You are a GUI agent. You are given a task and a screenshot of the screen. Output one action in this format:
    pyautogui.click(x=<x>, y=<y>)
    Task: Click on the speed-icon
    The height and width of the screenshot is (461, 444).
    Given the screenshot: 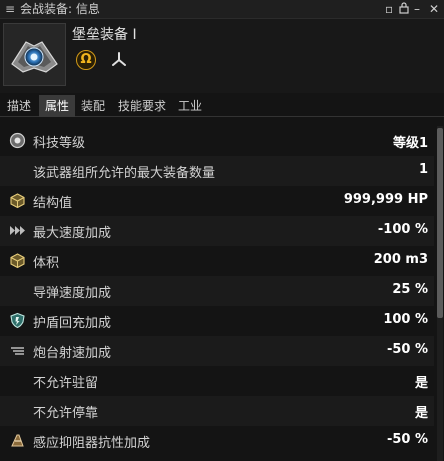 What is the action you would take?
    pyautogui.click(x=17, y=230)
    